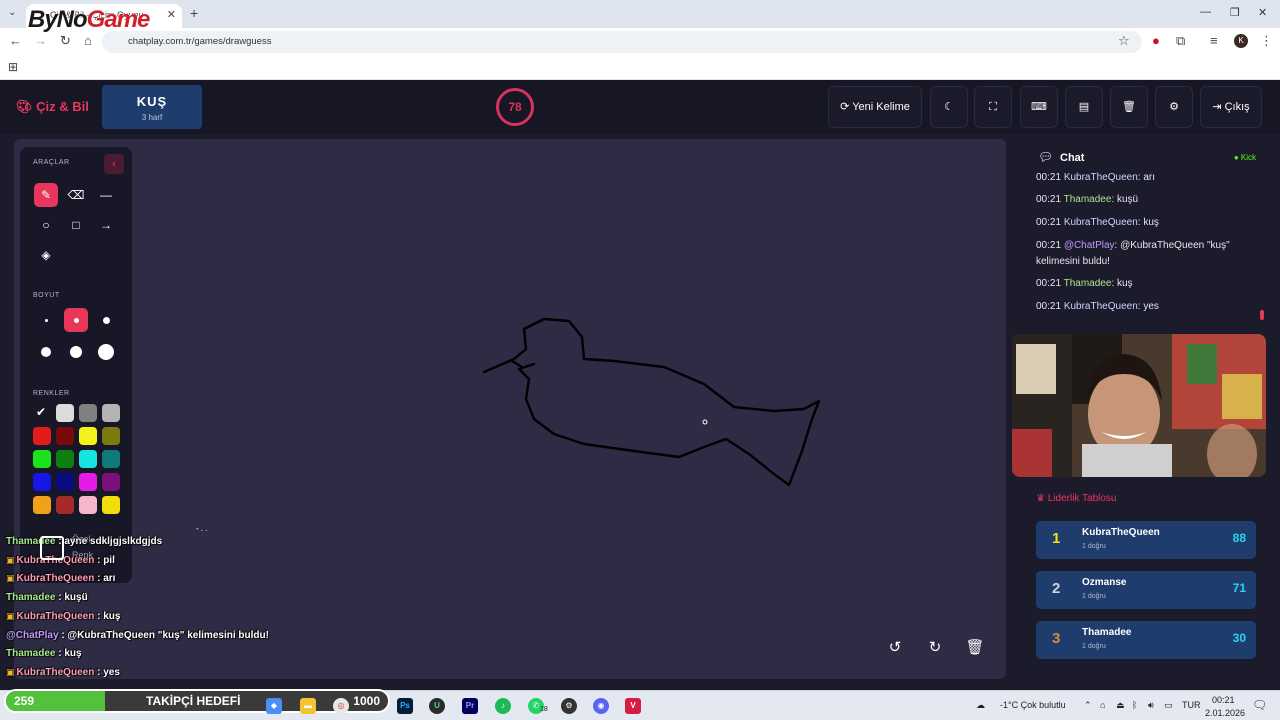  What do you see at coordinates (42, 413) in the screenshot?
I see `color-swatch: ✔` at bounding box center [42, 413].